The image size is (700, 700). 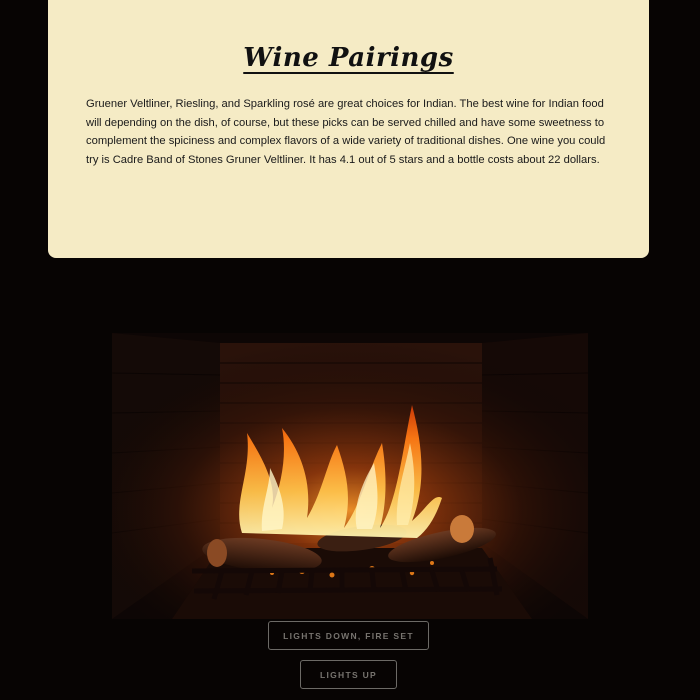 What do you see at coordinates (348, 58) in the screenshot?
I see `card-title: Wine Pairings` at bounding box center [348, 58].